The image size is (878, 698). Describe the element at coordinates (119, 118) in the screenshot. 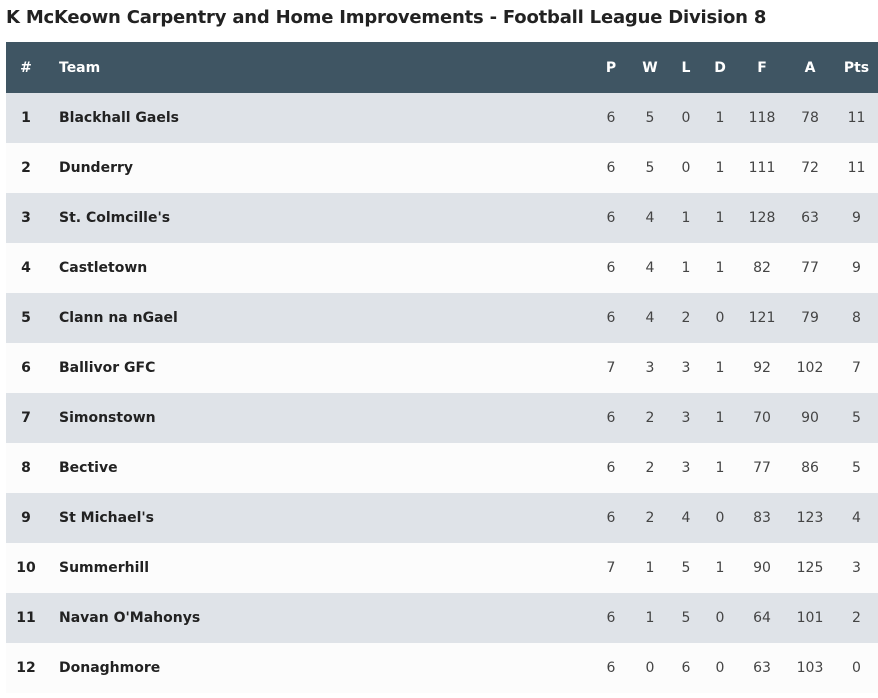

I see `cell-team-name: Blackhall Gaels` at that location.